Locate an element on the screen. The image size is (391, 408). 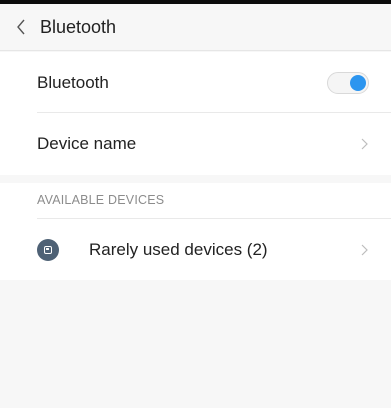
bluetooth-toggle-row: Bluetooth is located at coordinates (195, 82).